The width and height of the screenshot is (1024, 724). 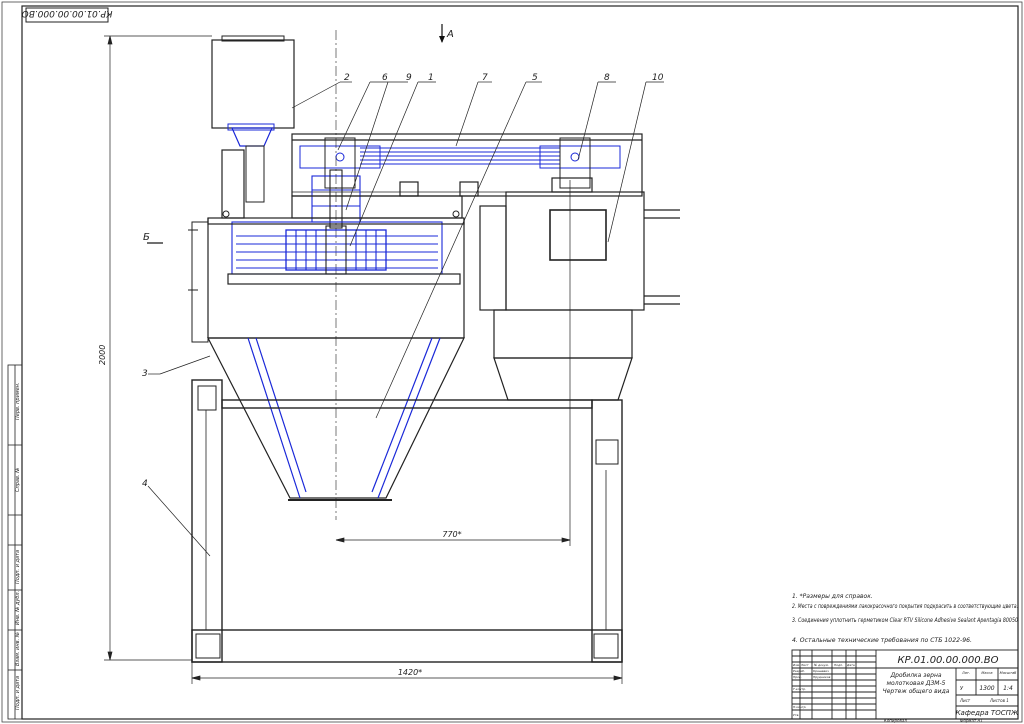 I want to click on electric-motor, so click(x=579, y=244).